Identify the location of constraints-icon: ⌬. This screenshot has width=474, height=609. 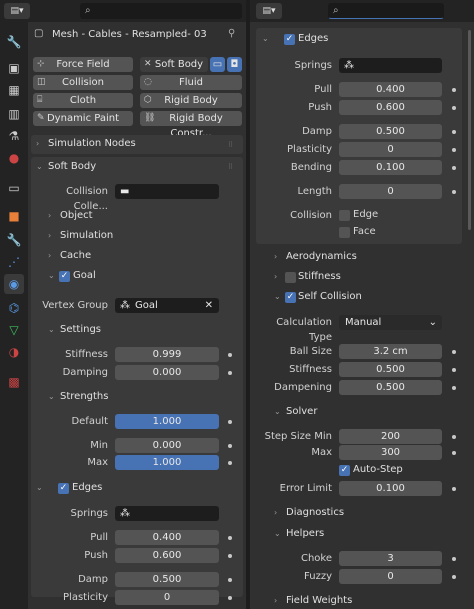
(14, 308).